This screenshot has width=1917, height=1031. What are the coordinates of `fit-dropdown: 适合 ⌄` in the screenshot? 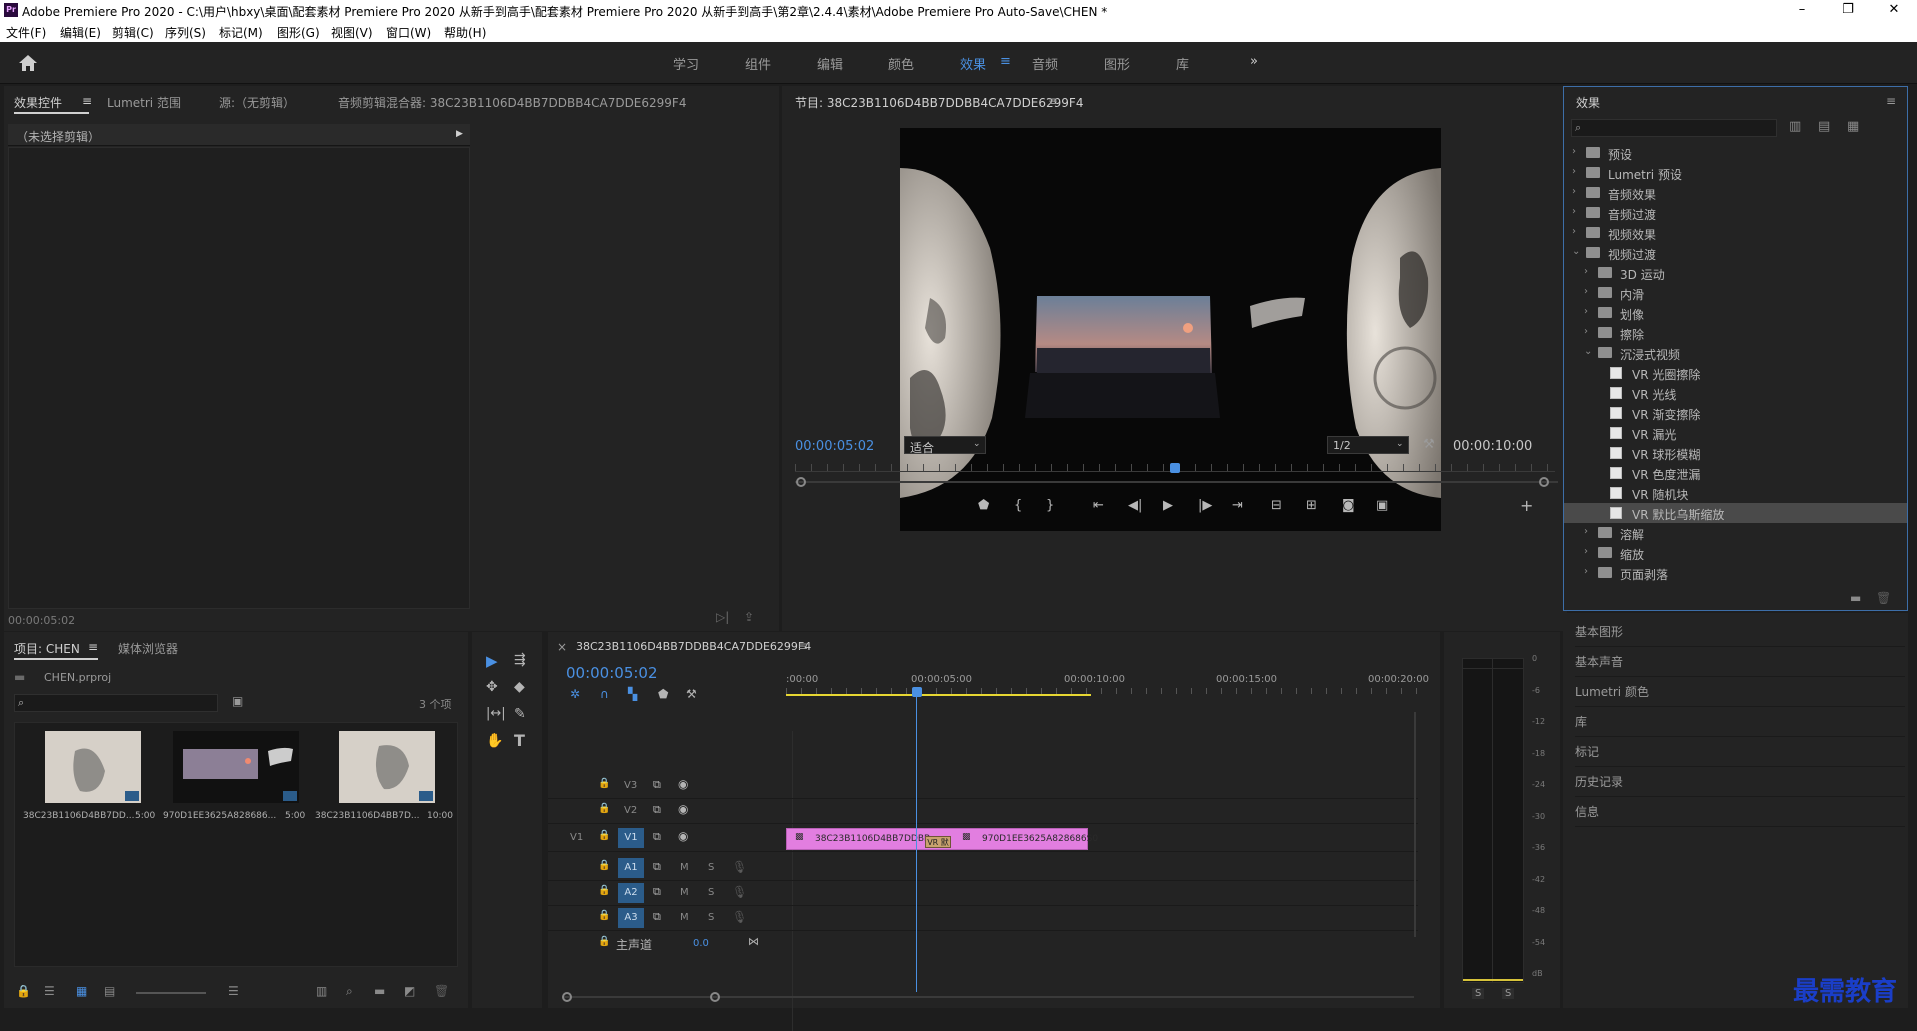 It's located at (945, 445).